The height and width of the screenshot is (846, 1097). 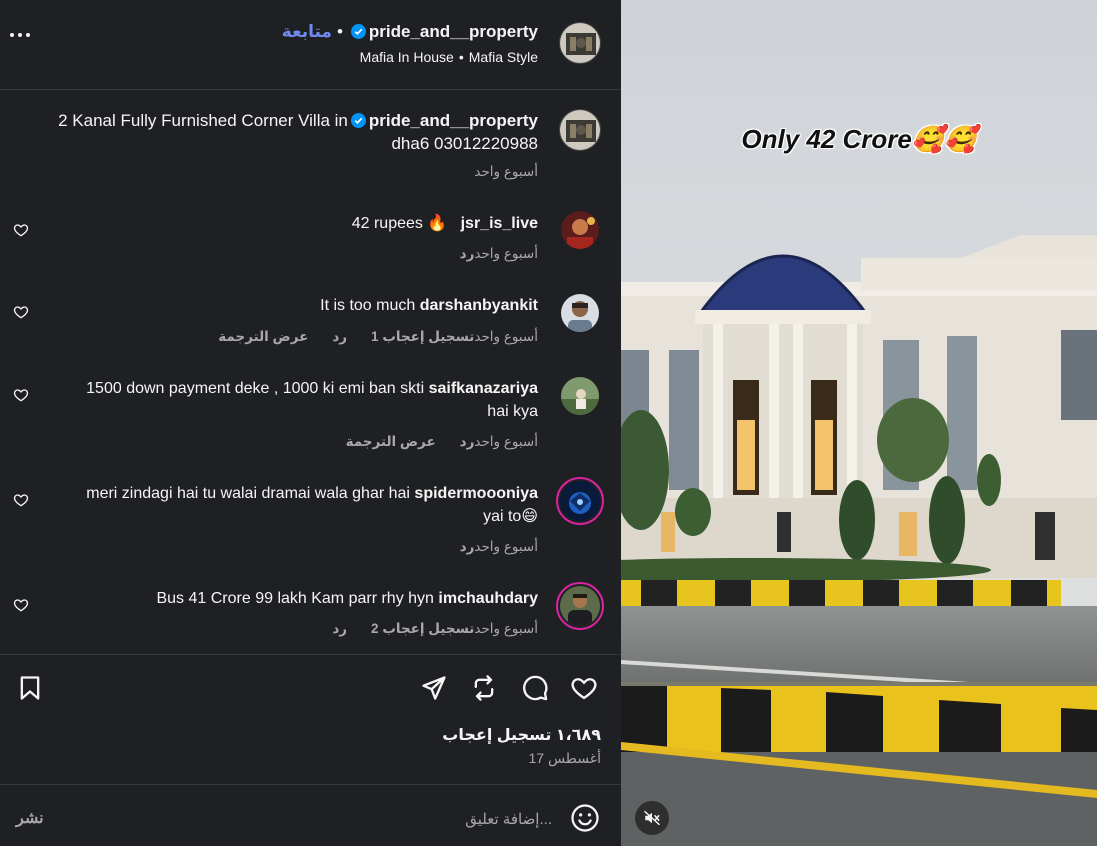 I want to click on comments-divider, so click(x=310, y=654).